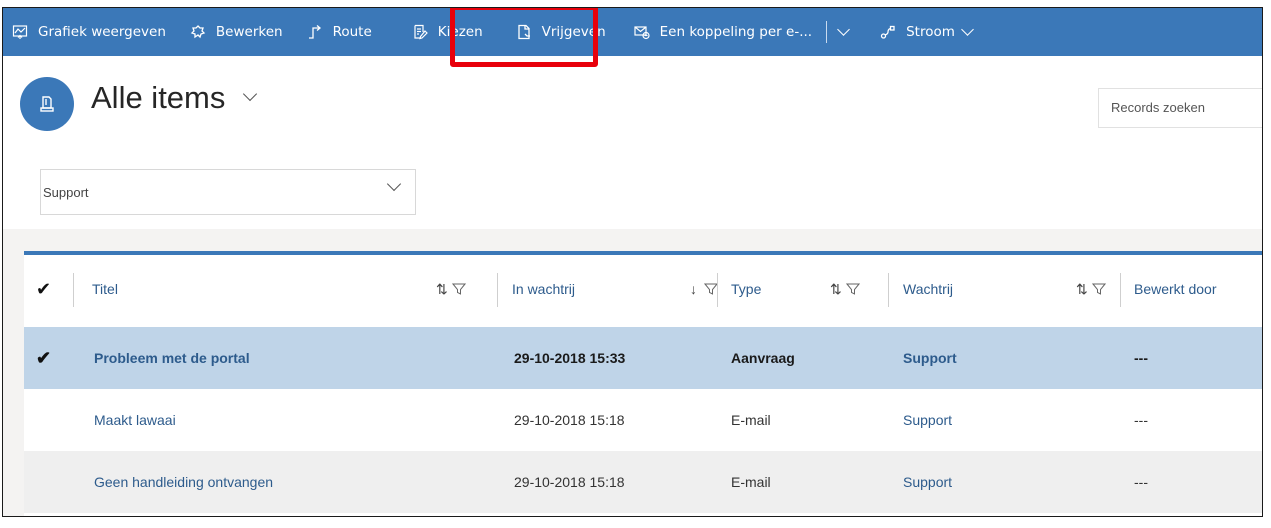  Describe the element at coordinates (315, 32) in the screenshot. I see `route-icon` at that location.